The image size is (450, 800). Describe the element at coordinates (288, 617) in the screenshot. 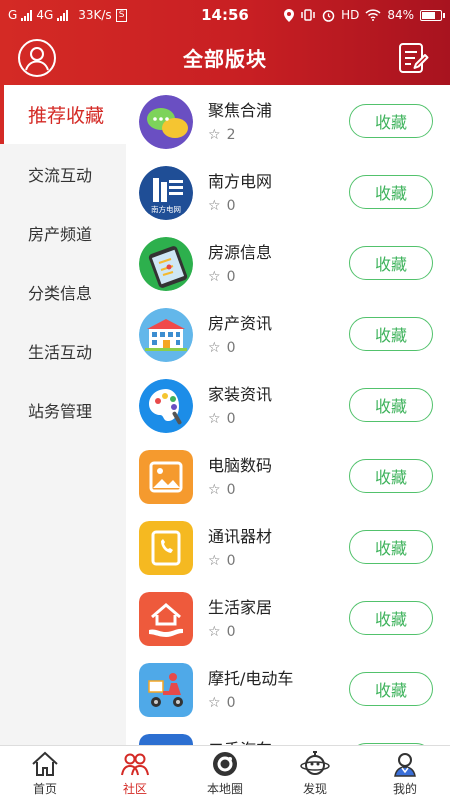

I see `forum-row: 生活家居 ☆ 0 收藏` at that location.